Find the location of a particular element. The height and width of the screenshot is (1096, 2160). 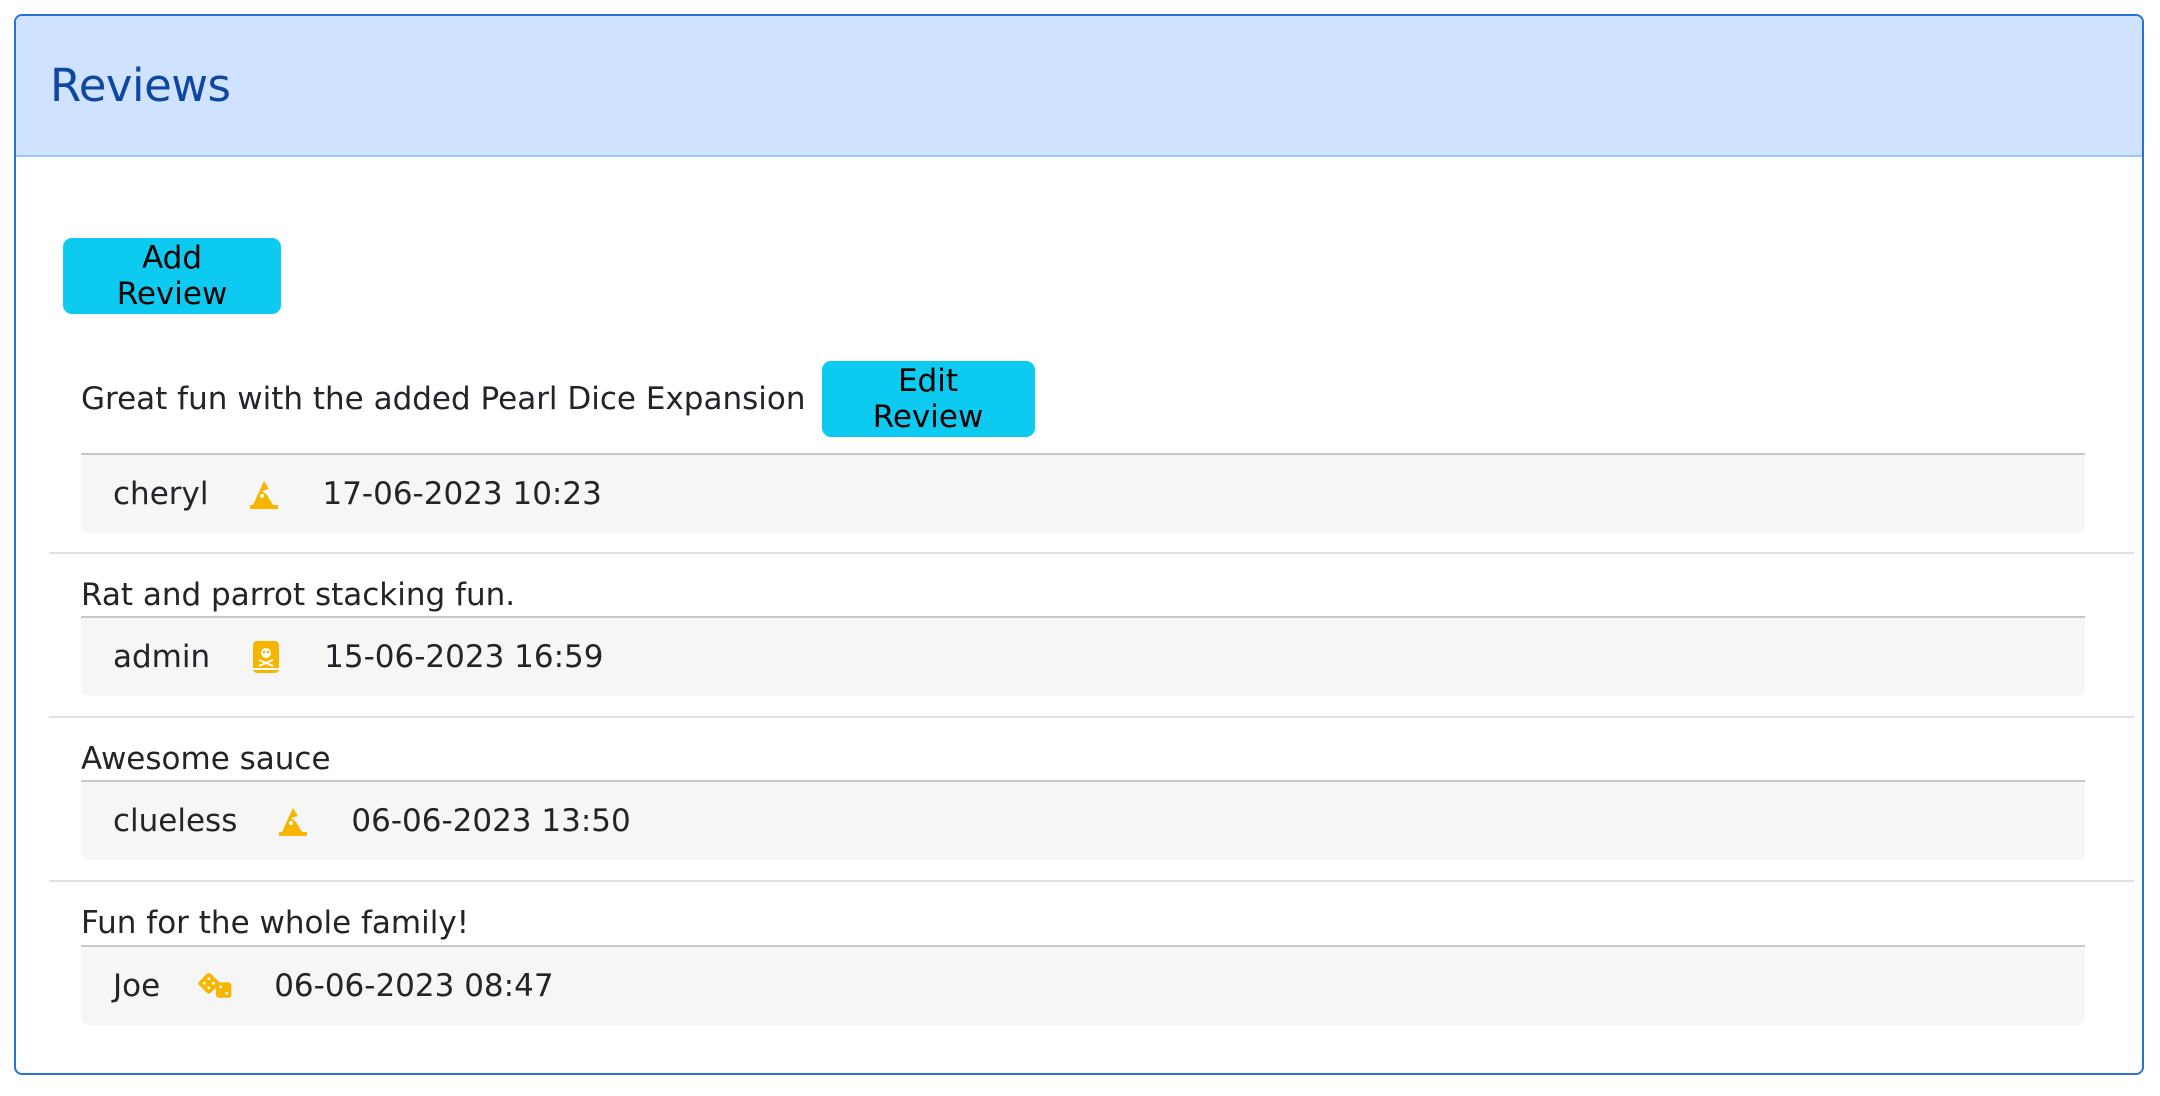

review-meta: cheryl 17-06-2023 10:23 is located at coordinates (1083, 493).